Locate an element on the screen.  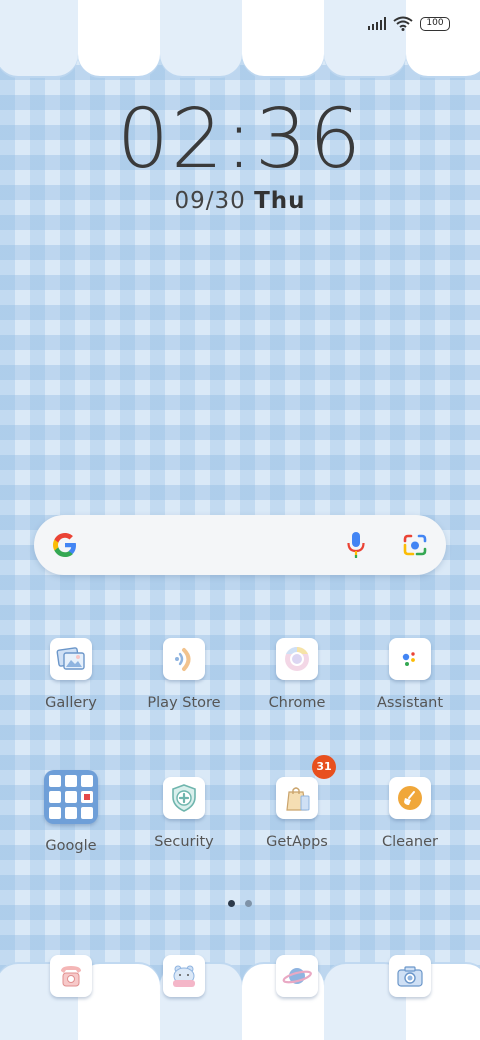
microphone-icon is located at coordinates (356, 545).